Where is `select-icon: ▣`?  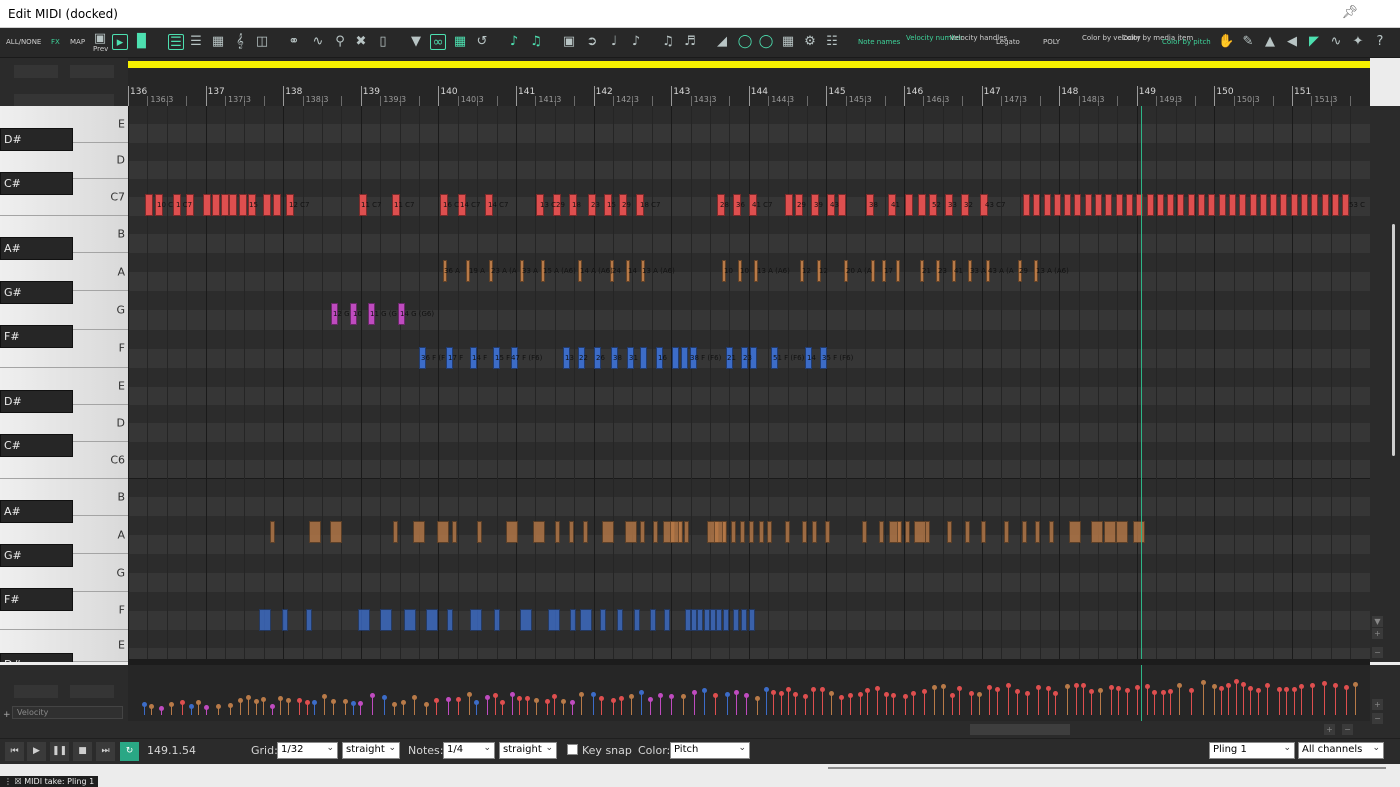 select-icon: ▣ is located at coordinates (569, 42).